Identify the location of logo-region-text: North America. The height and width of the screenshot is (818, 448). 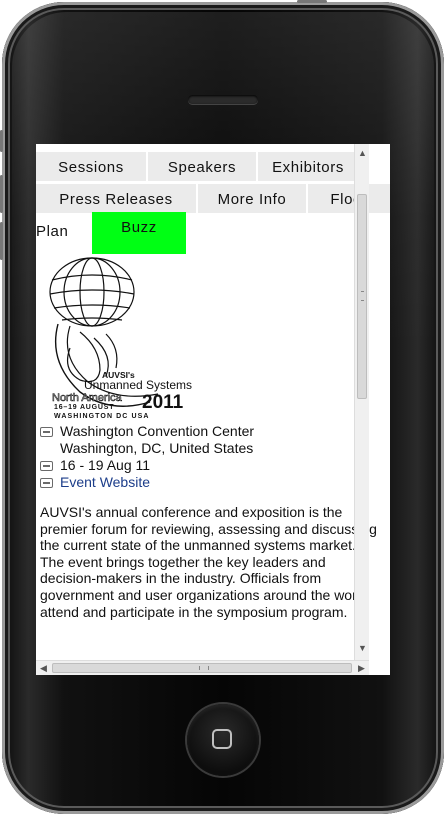
(87, 398).